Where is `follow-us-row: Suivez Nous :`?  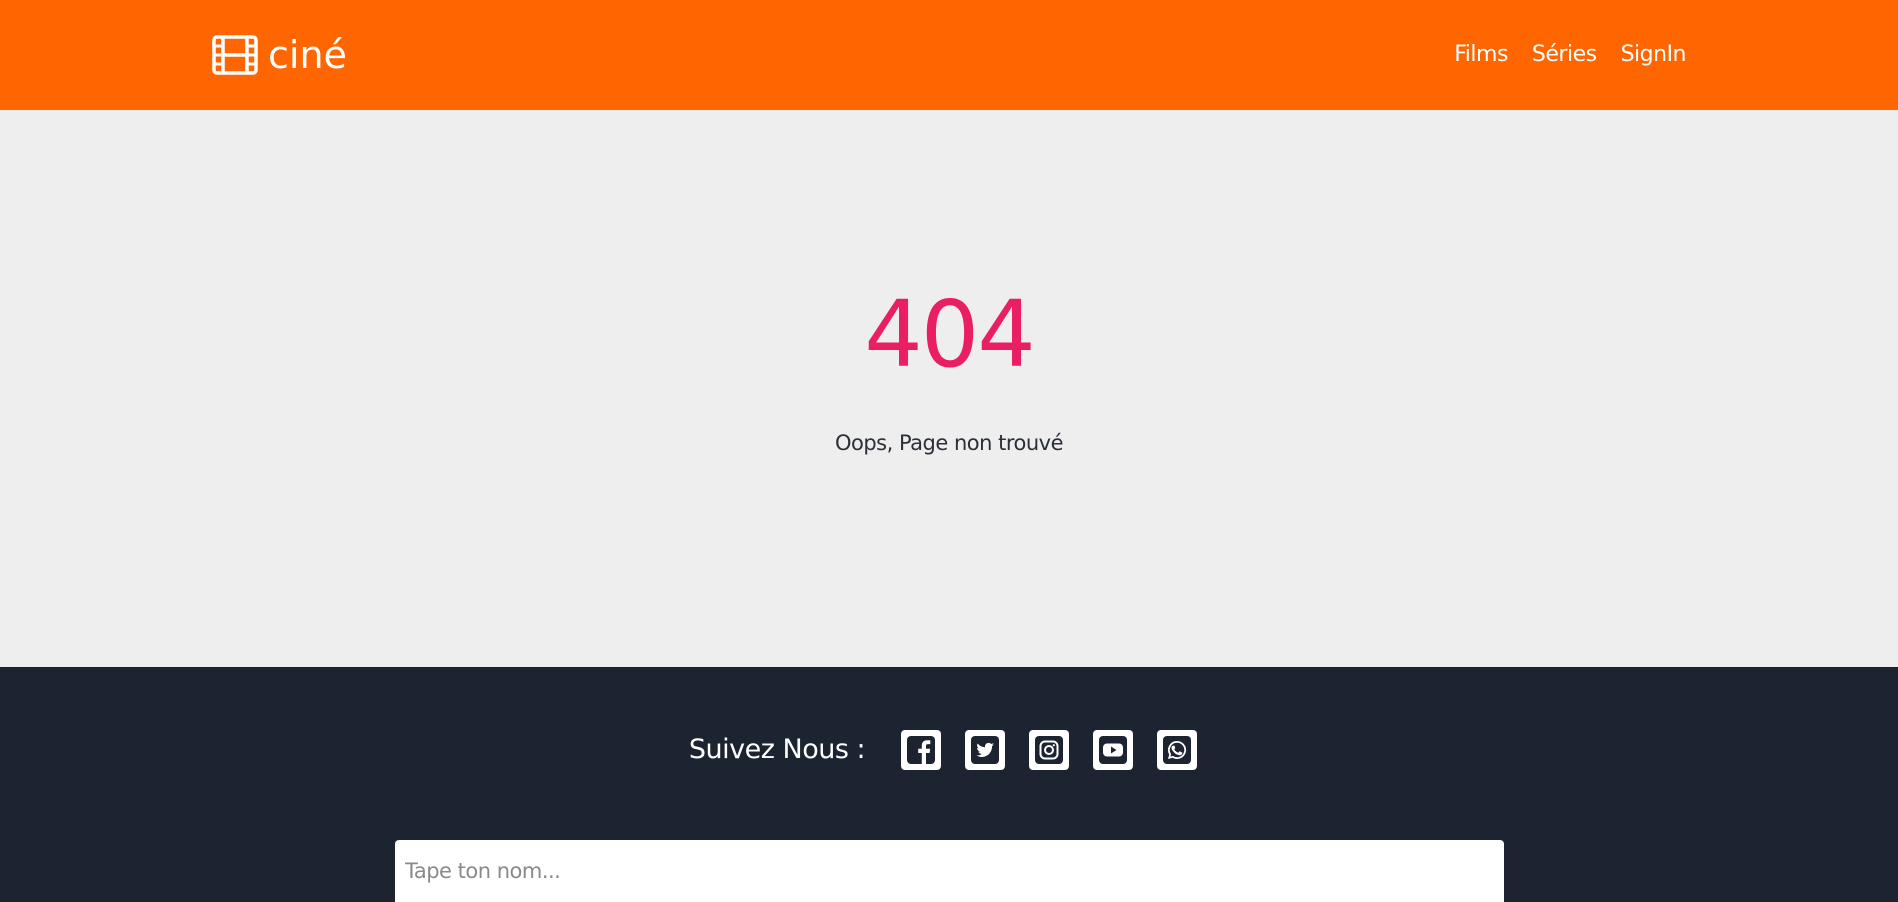 follow-us-row: Suivez Nous : is located at coordinates (949, 750).